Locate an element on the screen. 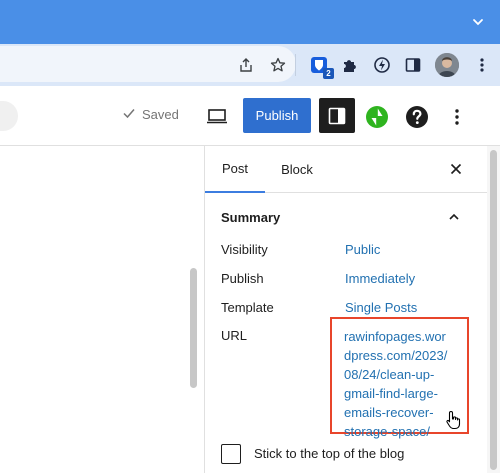 This screenshot has width=500, height=473. url-line: 08/24/clean-up- is located at coordinates (389, 374).